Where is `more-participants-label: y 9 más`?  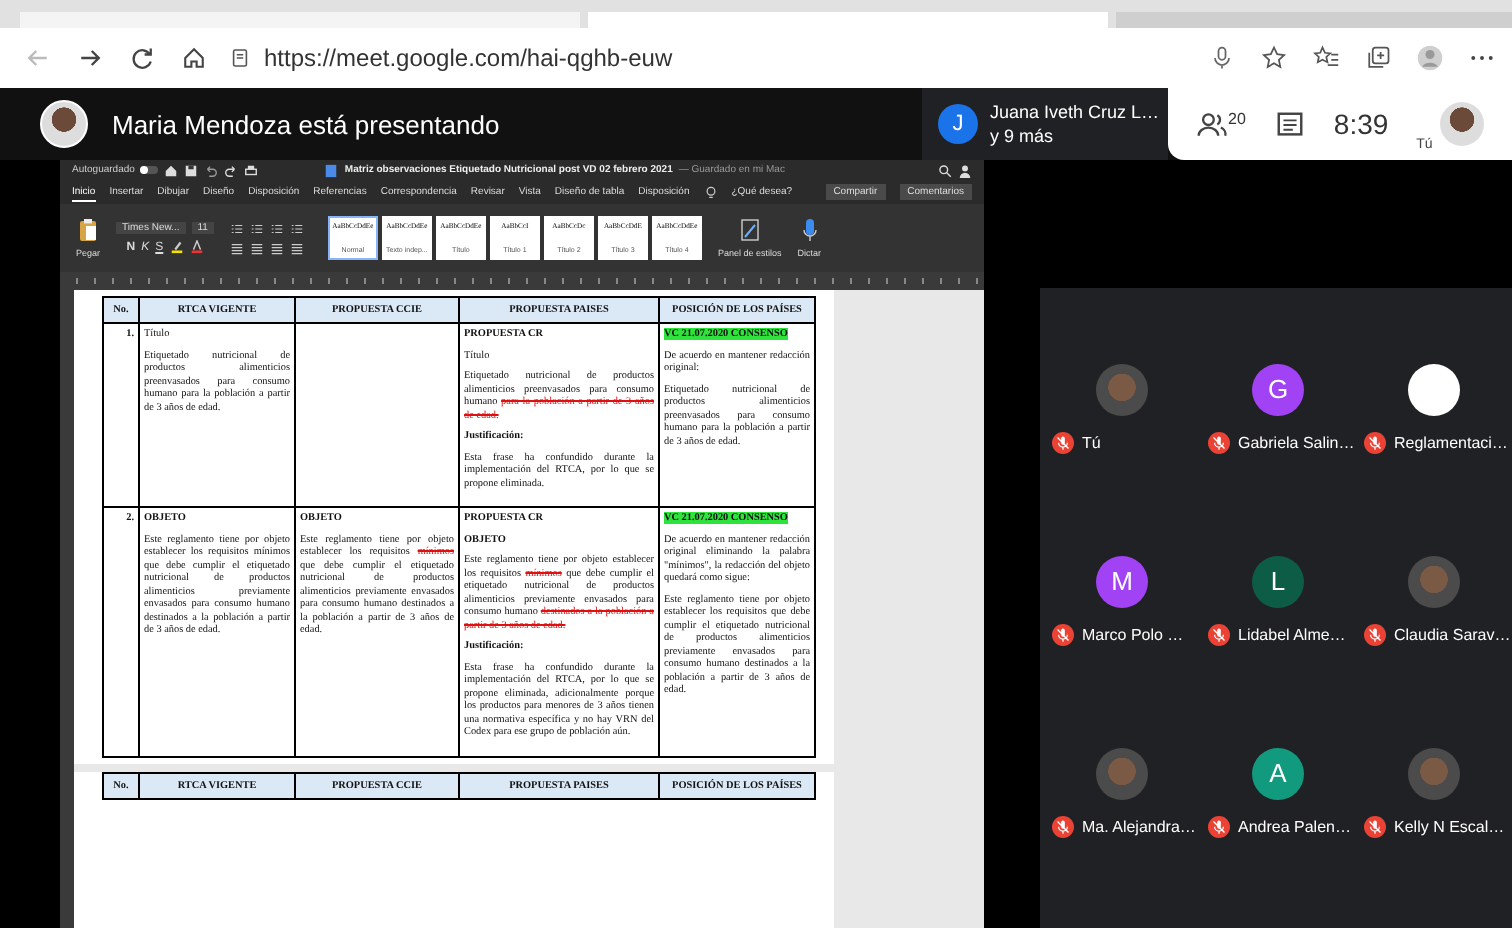 more-participants-label: y 9 más is located at coordinates (1023, 136).